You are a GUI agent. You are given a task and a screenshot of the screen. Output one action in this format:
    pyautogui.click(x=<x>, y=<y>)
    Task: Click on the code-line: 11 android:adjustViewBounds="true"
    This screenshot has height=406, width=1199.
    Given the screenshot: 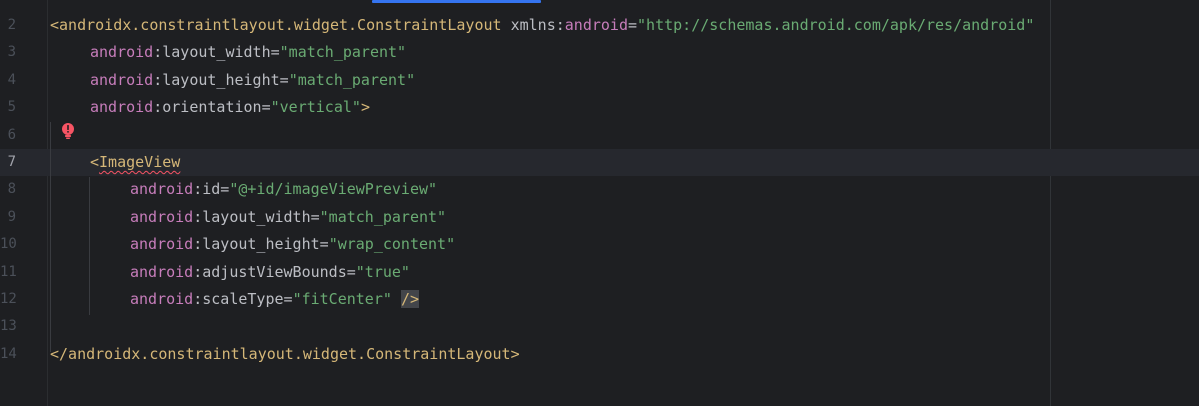 What is the action you would take?
    pyautogui.click(x=599, y=272)
    